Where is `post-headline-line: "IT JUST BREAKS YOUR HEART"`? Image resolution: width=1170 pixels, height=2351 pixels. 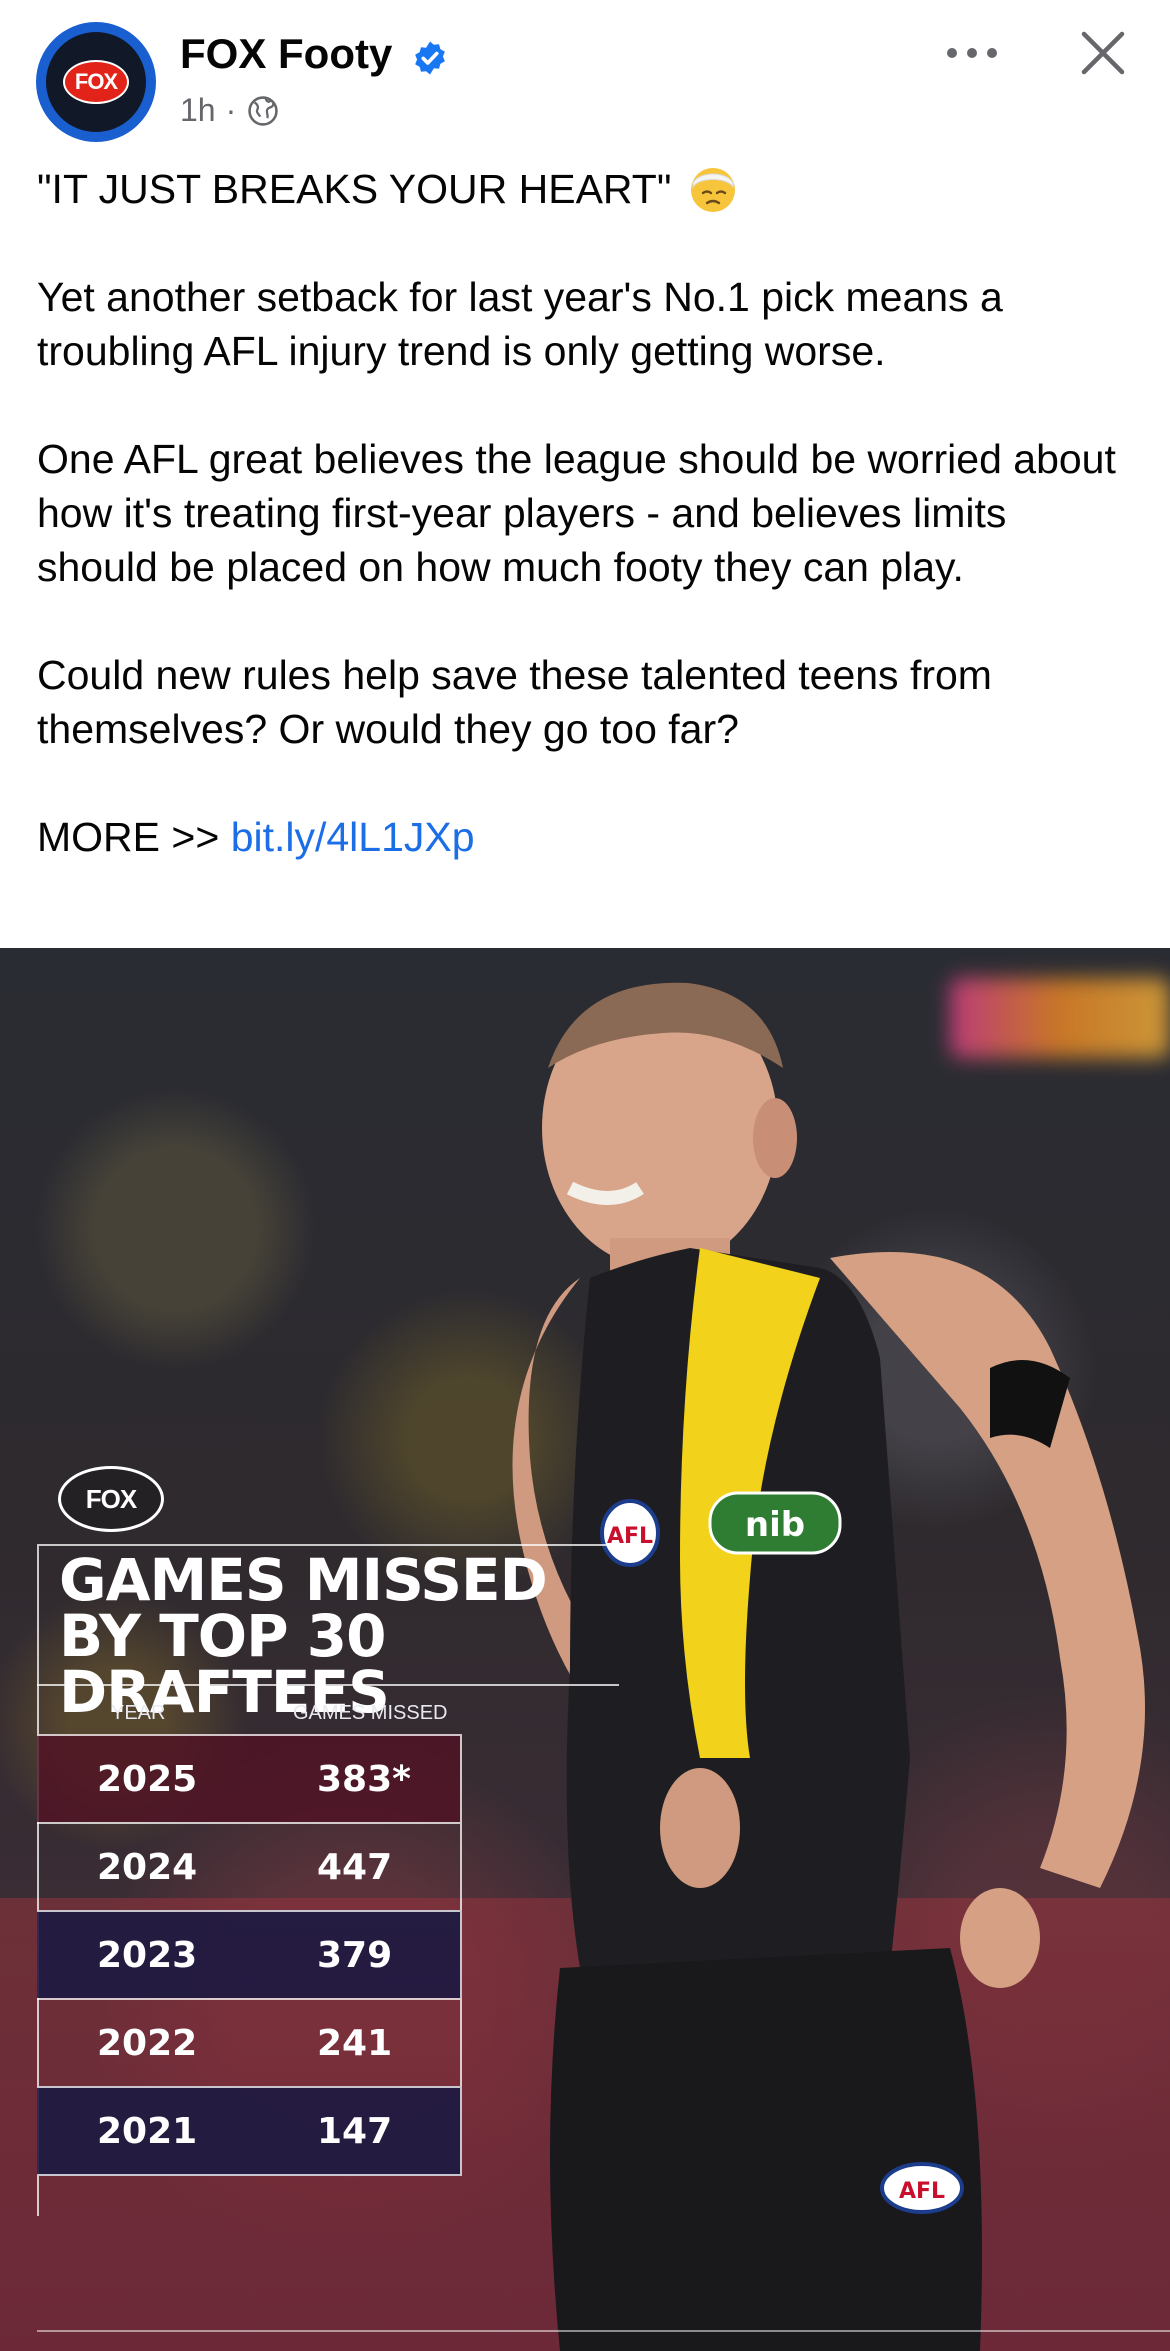
post-headline-line: "IT JUST BREAKS YOUR HEART" is located at coordinates (587, 189).